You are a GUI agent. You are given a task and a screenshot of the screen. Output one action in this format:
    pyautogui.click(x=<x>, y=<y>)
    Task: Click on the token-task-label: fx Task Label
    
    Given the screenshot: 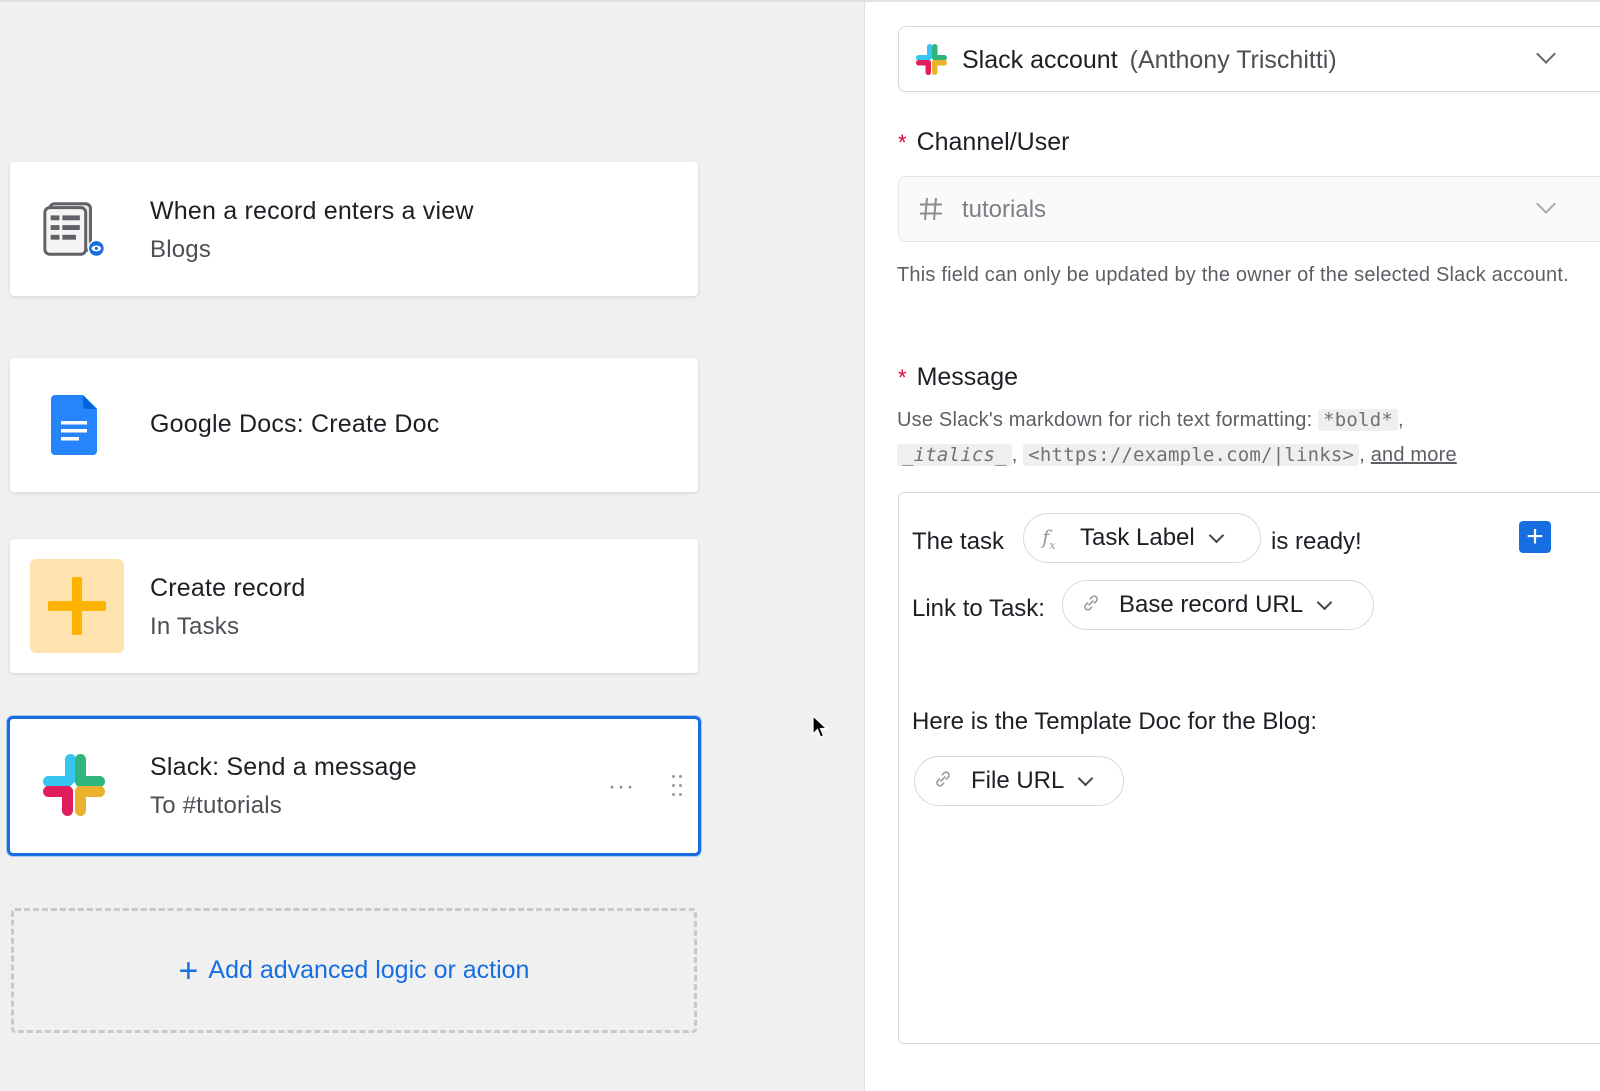 What is the action you would take?
    pyautogui.click(x=1142, y=538)
    